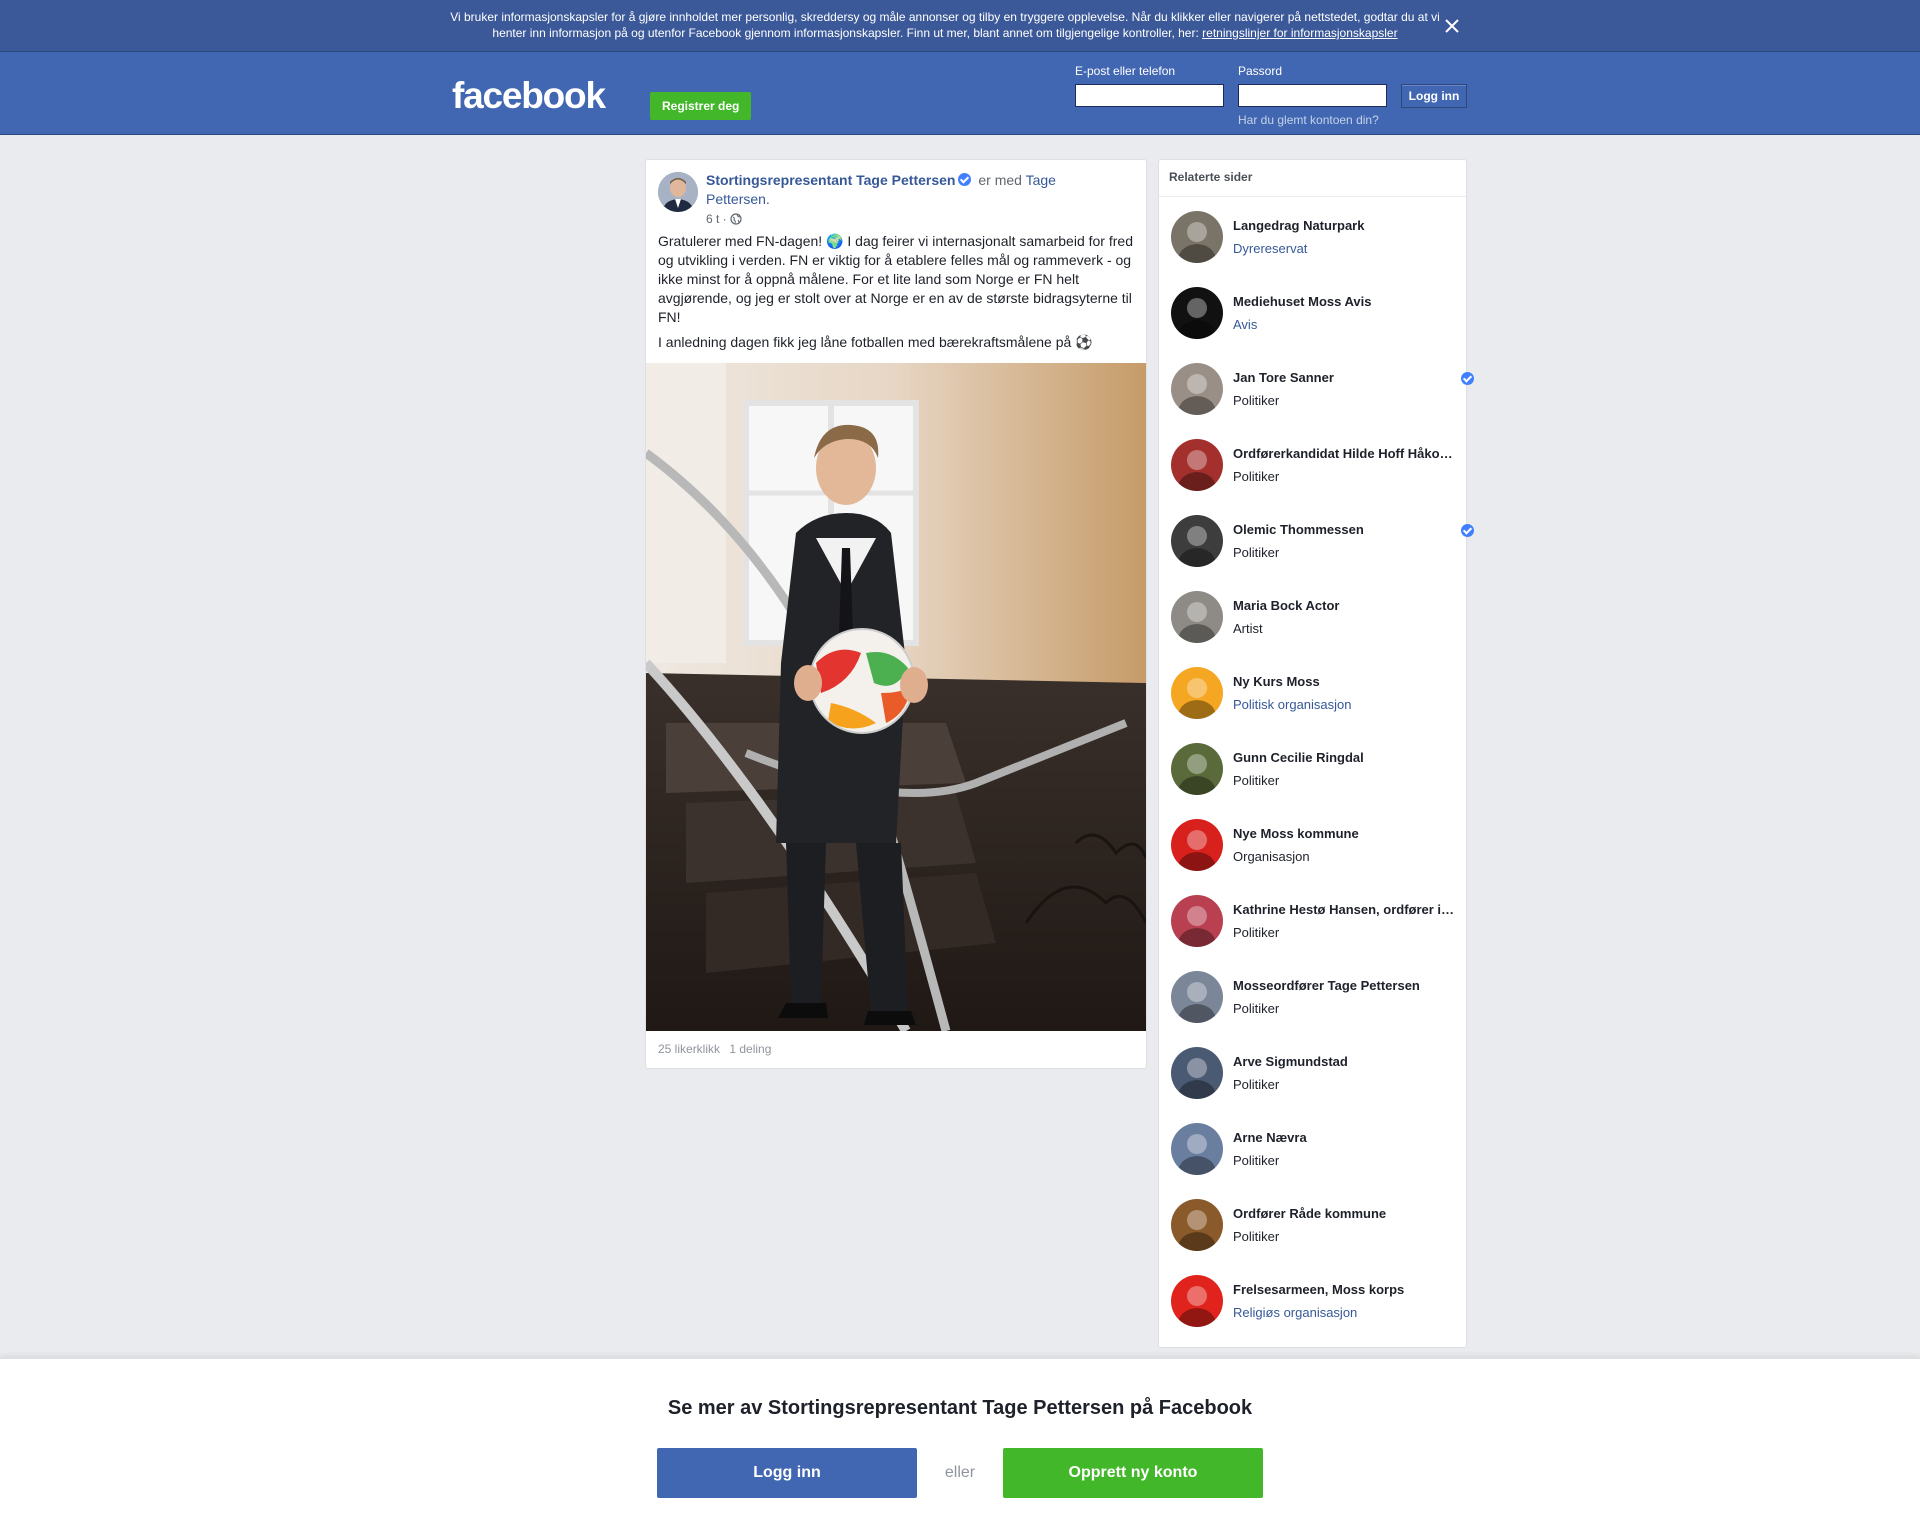  Describe the element at coordinates (787, 1473) in the screenshot. I see `overlay-login-button: Logg inn` at that location.